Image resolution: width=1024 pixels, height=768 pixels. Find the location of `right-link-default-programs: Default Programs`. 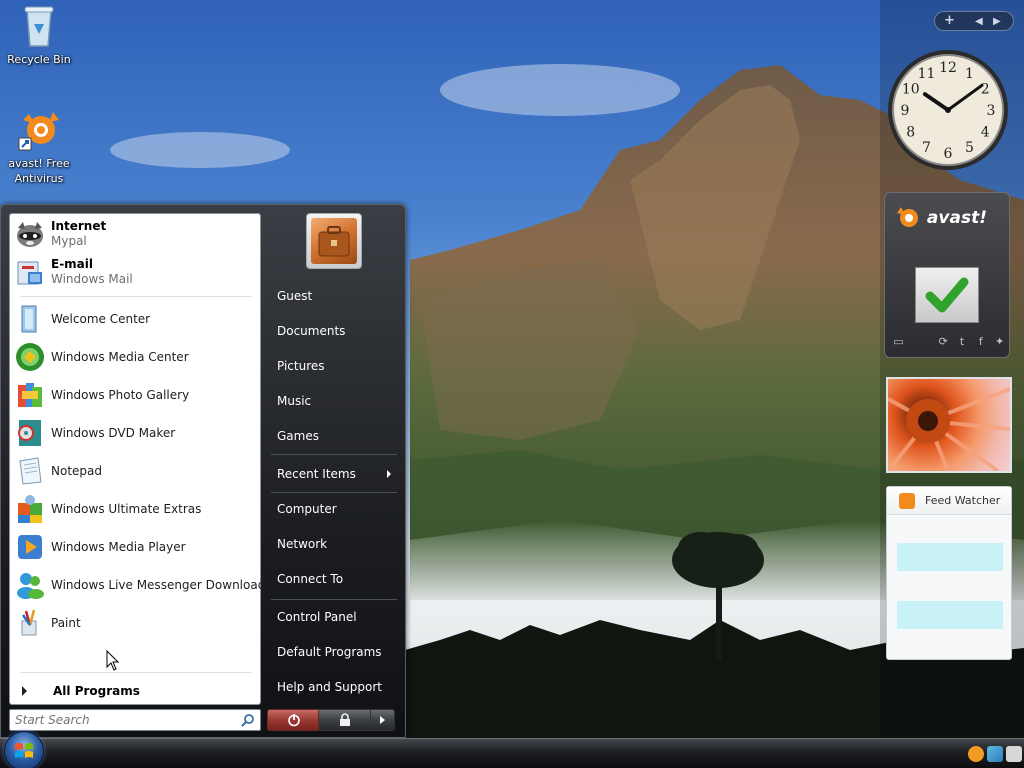

right-link-default-programs: Default Programs is located at coordinates (334, 652).